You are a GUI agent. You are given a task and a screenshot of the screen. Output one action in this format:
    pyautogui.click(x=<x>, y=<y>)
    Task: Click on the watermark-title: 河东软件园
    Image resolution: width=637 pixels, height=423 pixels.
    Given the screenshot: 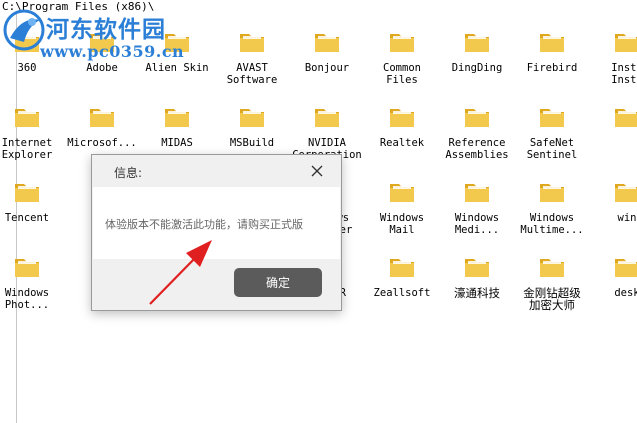 What is the action you would take?
    pyautogui.click(x=106, y=30)
    